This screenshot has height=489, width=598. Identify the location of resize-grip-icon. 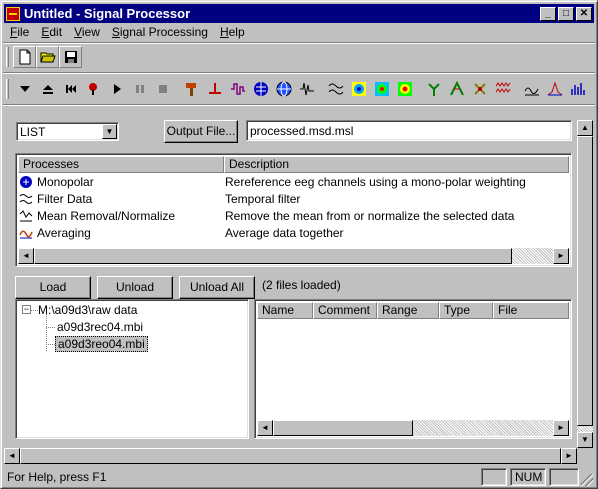
(587, 480).